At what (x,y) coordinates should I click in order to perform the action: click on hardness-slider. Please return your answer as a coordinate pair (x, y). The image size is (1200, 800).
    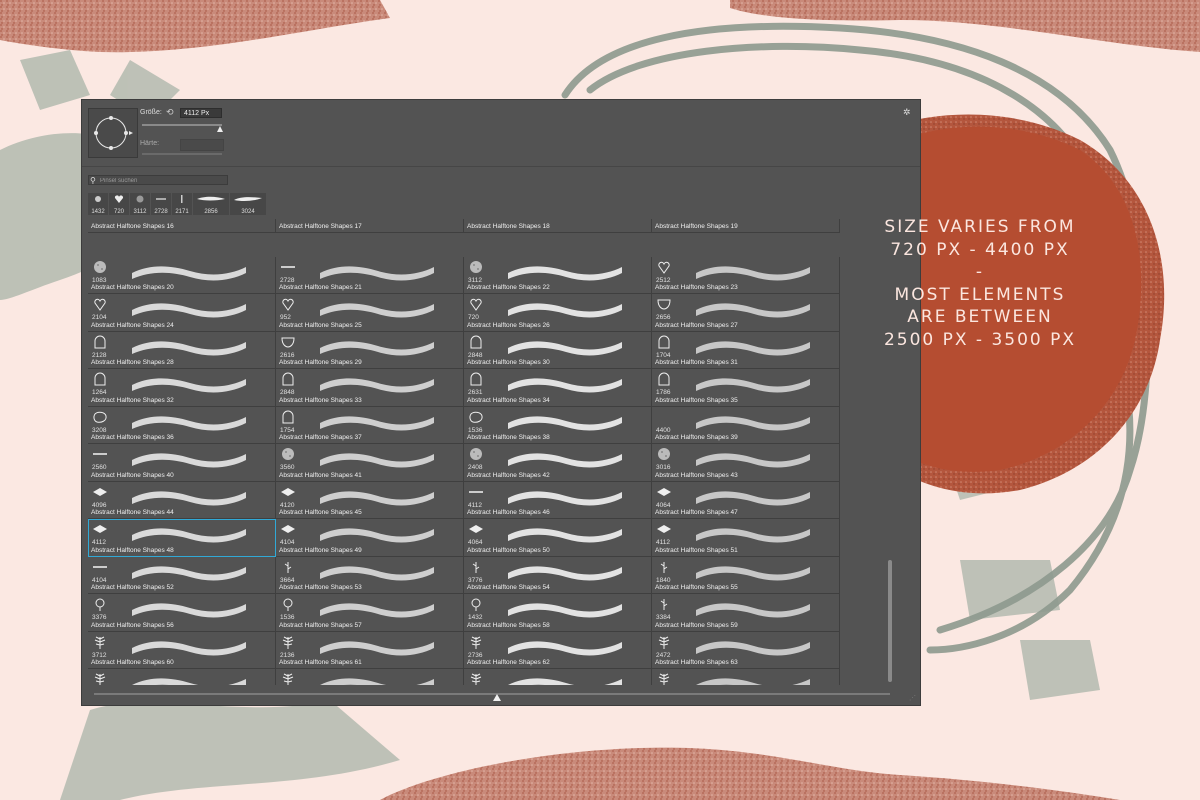
    Looking at the image, I should click on (182, 154).